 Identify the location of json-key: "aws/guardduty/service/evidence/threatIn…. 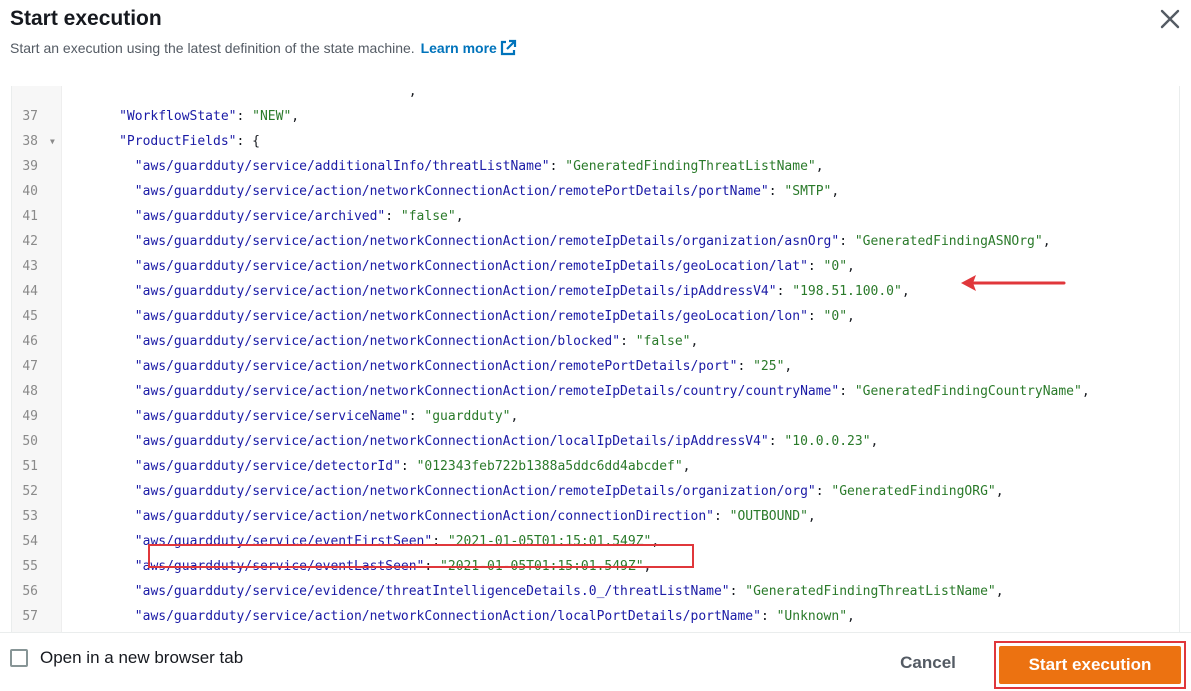
(432, 591).